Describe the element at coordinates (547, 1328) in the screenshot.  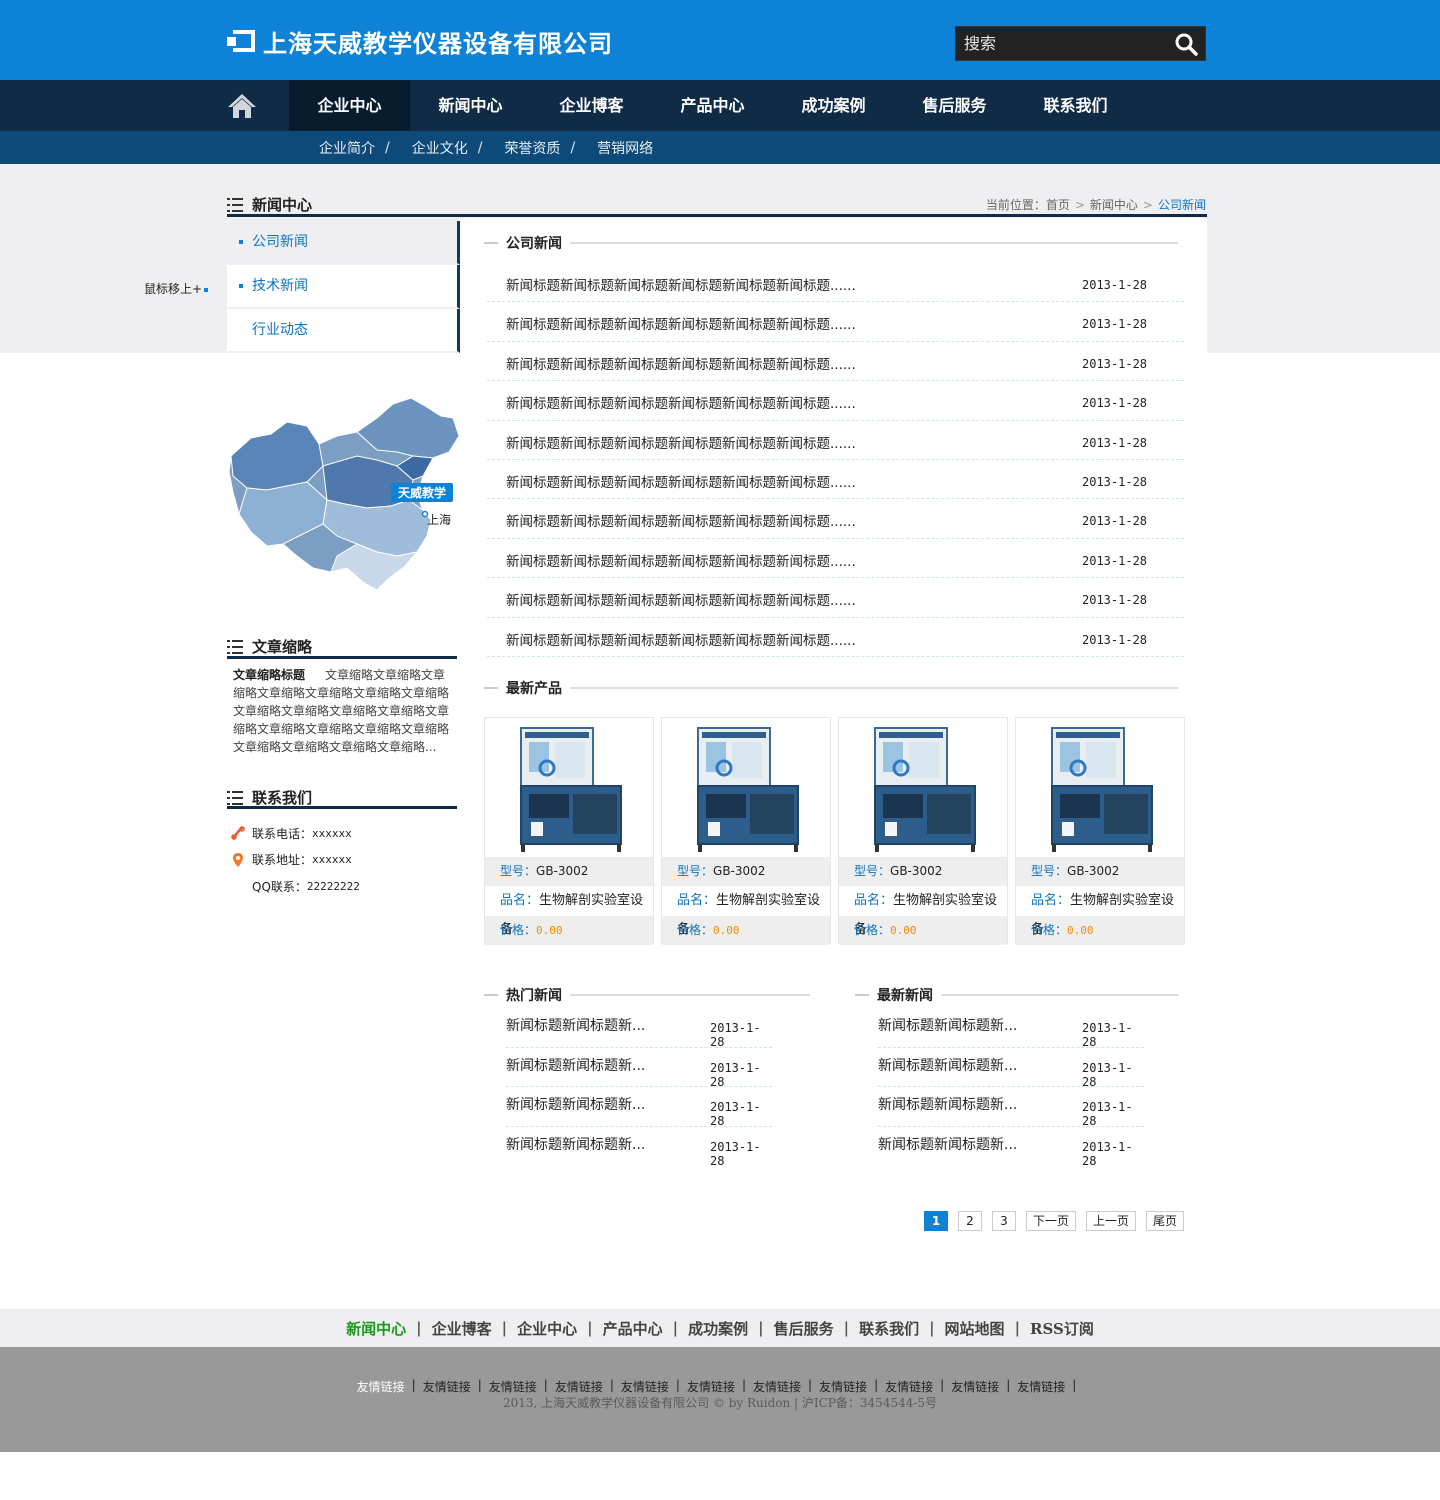
I see `footer-nav-item: 企业中心` at that location.